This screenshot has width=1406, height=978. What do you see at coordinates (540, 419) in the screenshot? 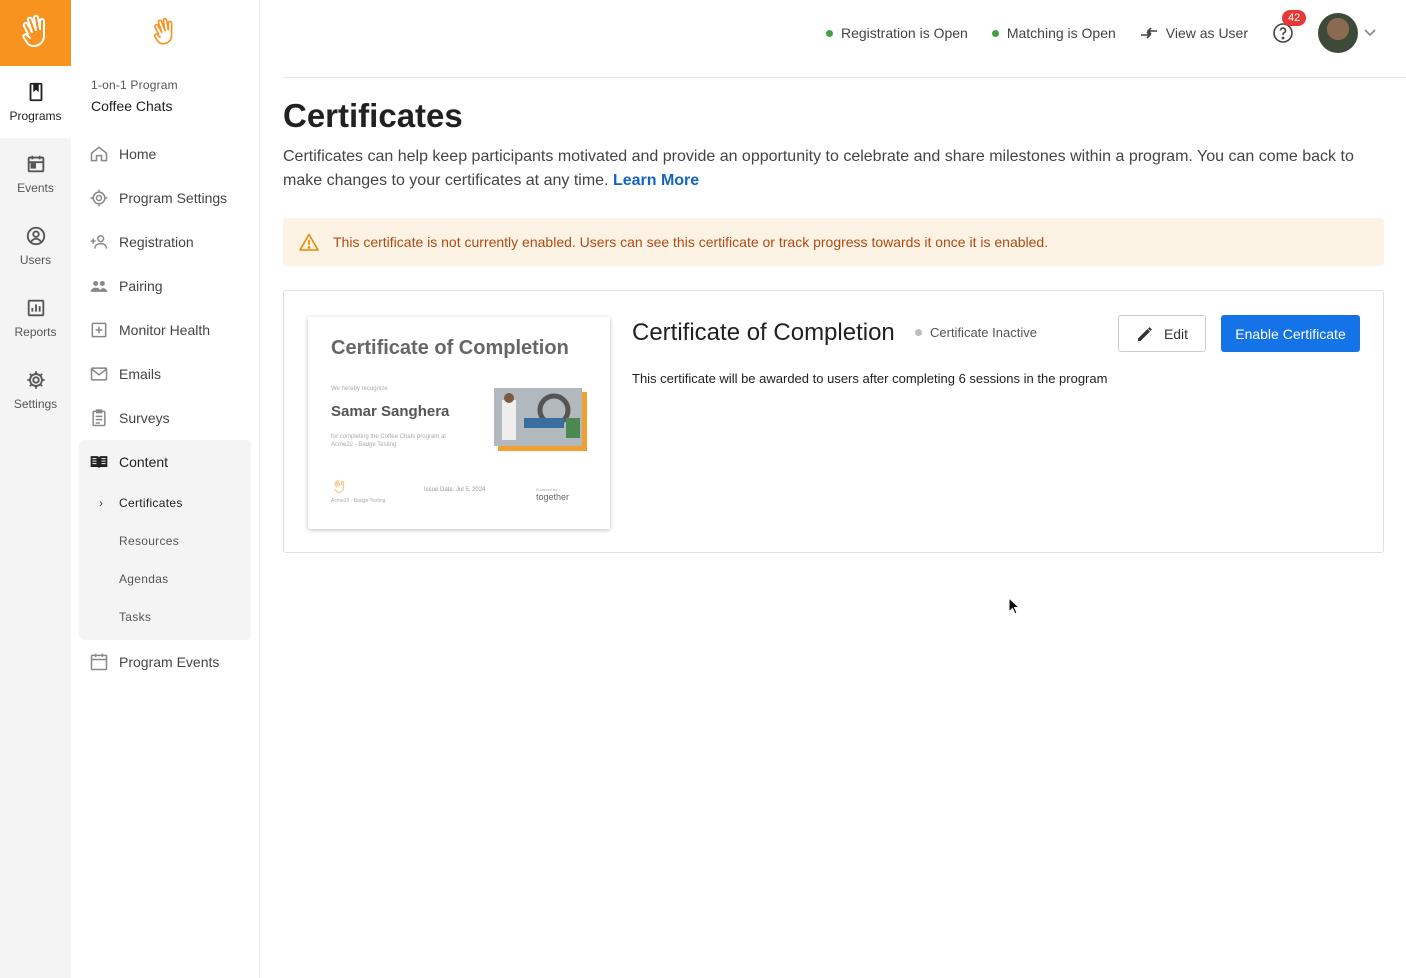
I see `preview-photo` at bounding box center [540, 419].